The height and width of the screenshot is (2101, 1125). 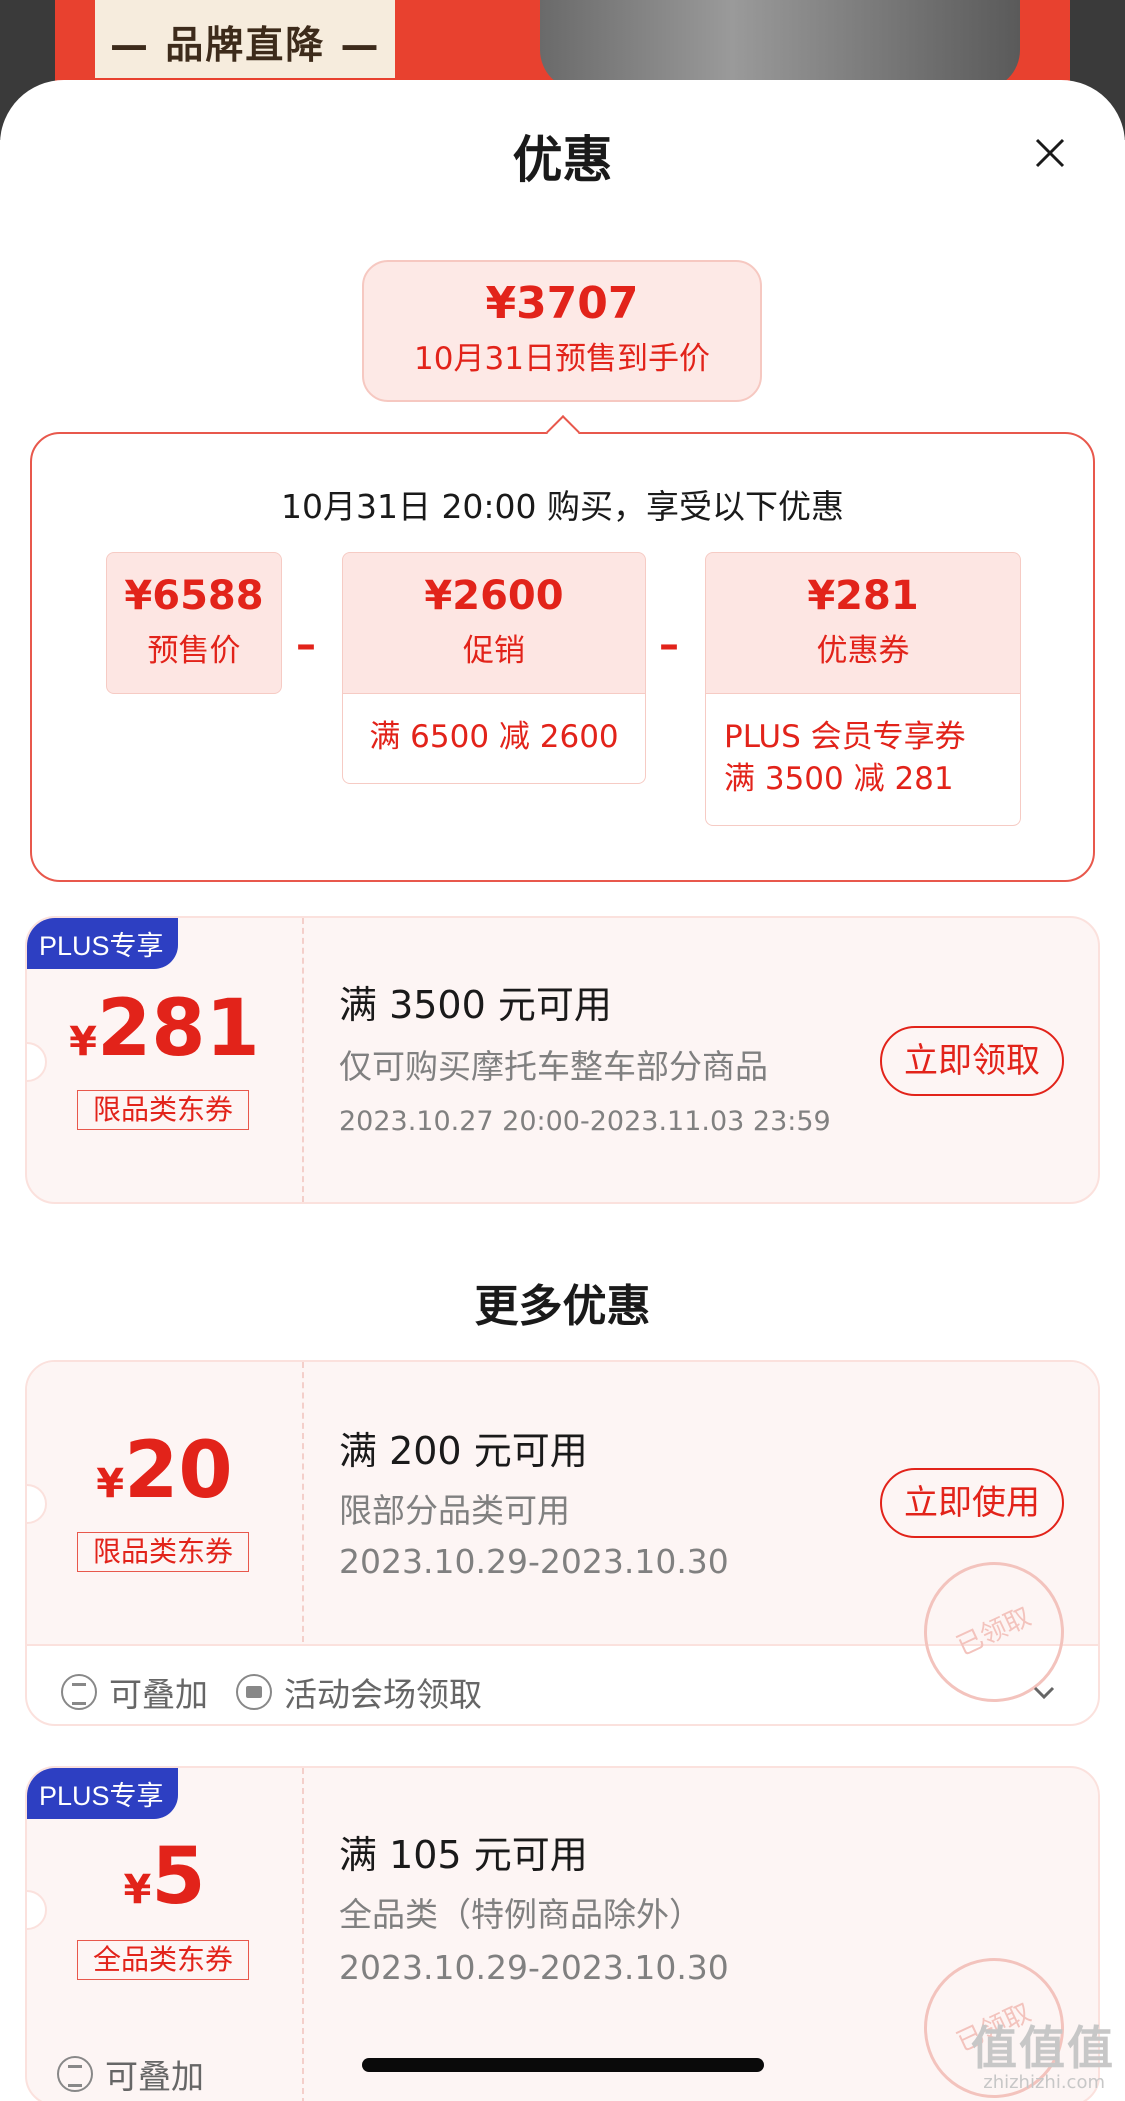 What do you see at coordinates (562, 160) in the screenshot?
I see `sheet-title: 优惠` at bounding box center [562, 160].